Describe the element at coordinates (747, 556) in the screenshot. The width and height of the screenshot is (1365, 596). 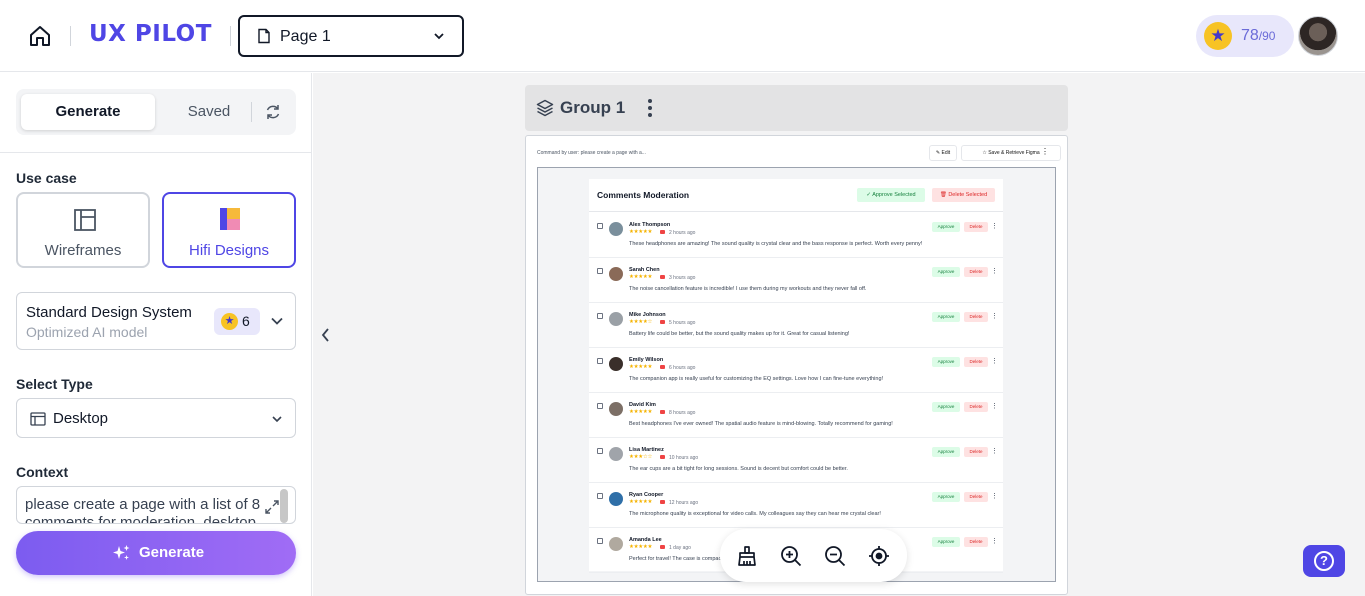
I see `broom-icon` at that location.